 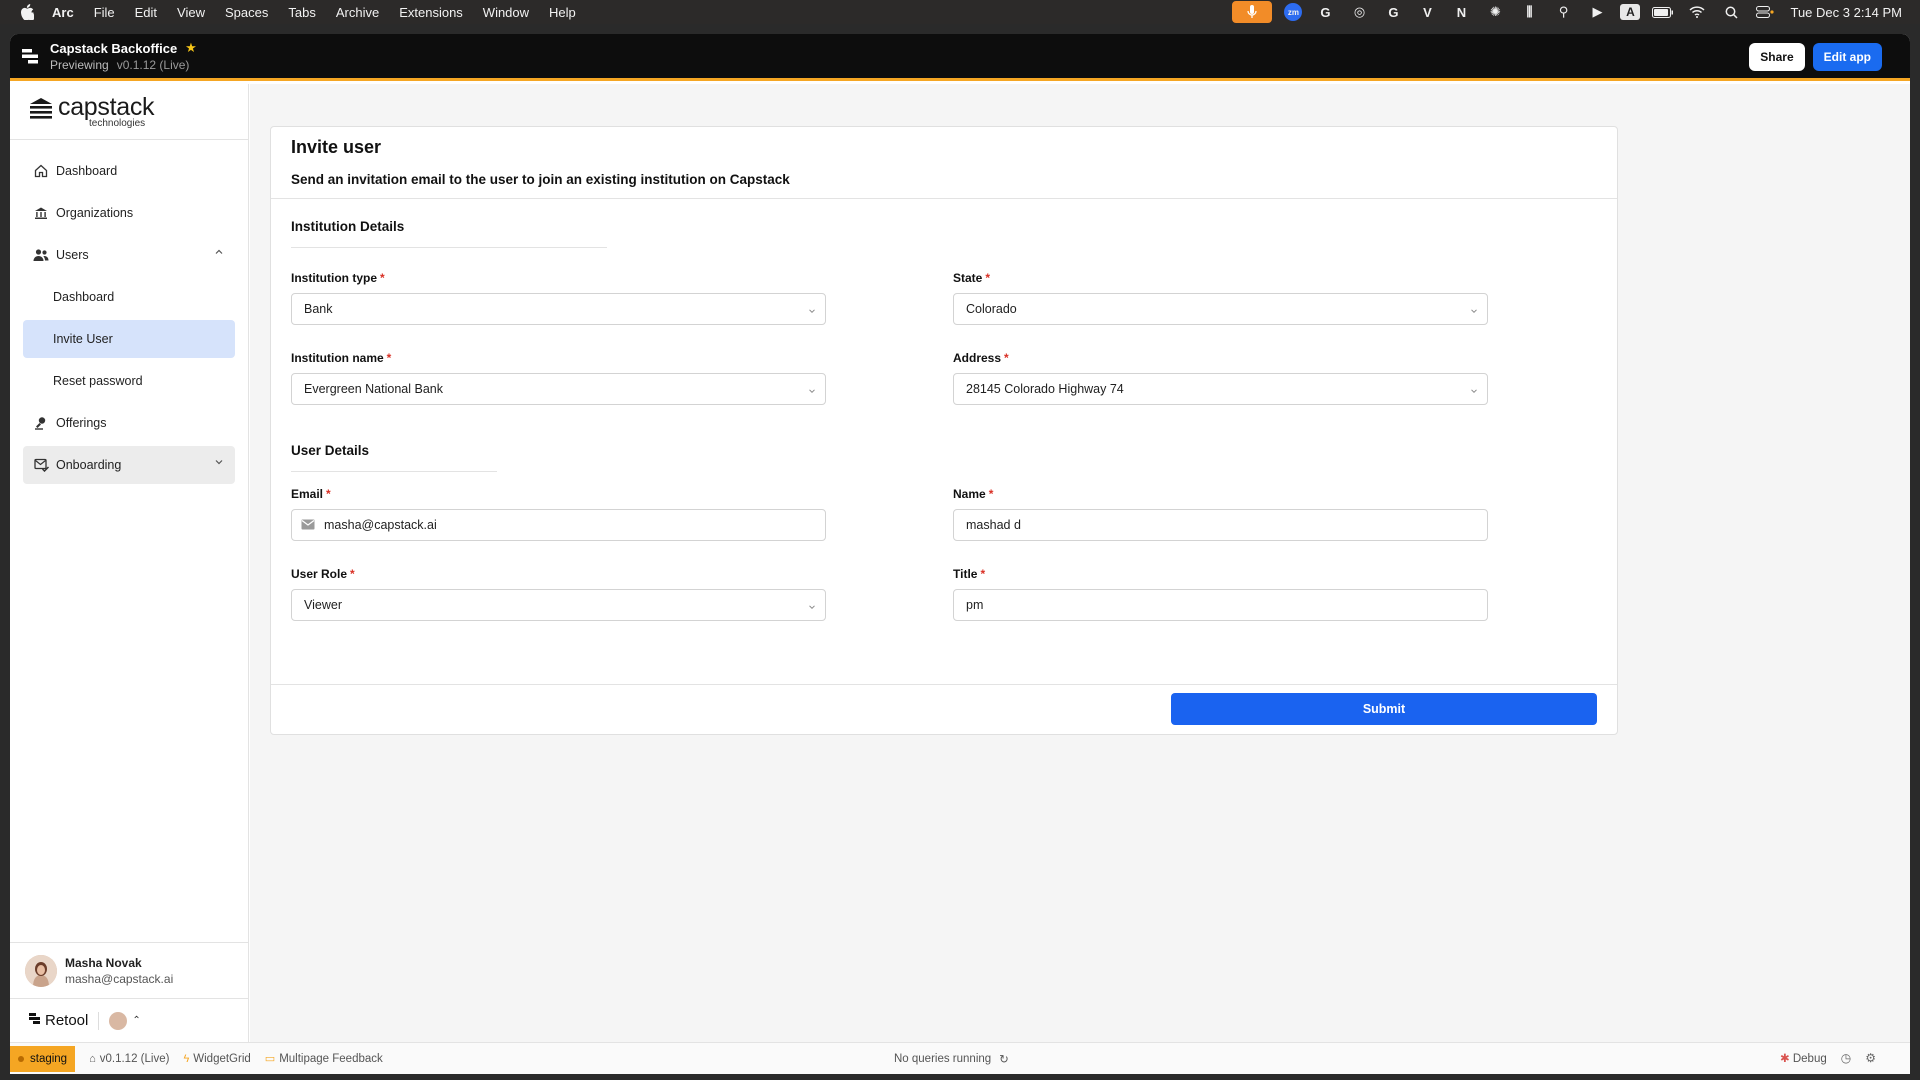 What do you see at coordinates (1495, 12) in the screenshot?
I see `chatgpt-icon: ✺` at bounding box center [1495, 12].